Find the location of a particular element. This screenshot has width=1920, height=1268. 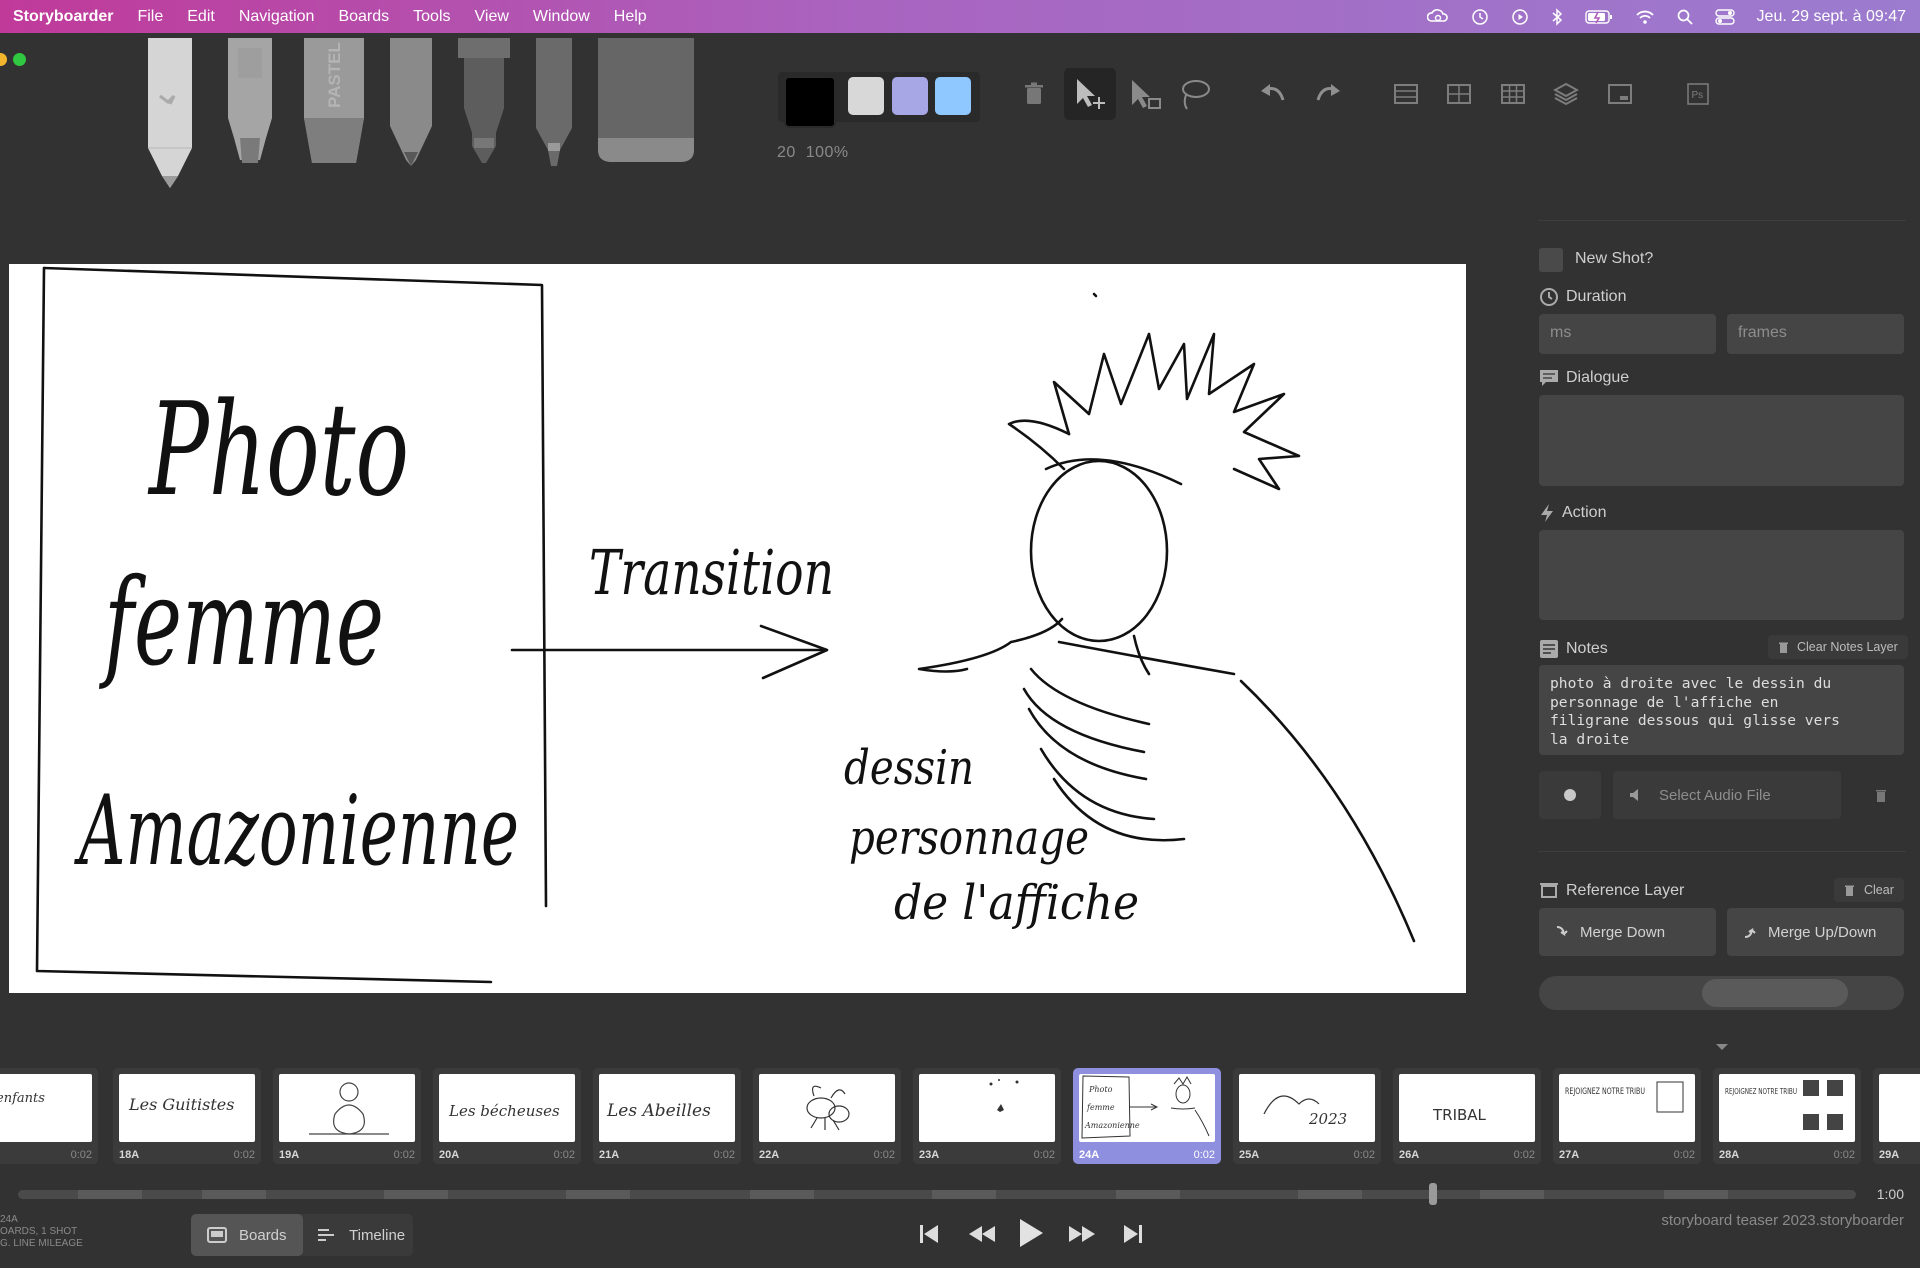

duration-frames-input: frames is located at coordinates (1815, 334).